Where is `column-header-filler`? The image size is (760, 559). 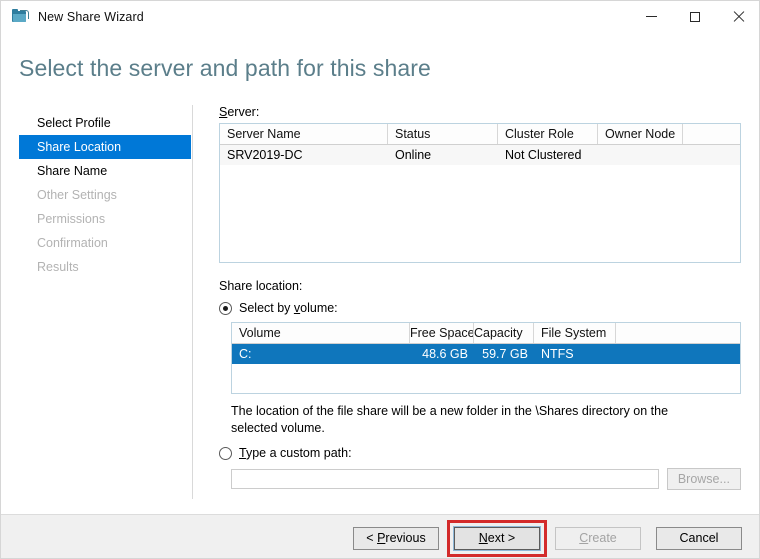
column-header-filler is located at coordinates (711, 134).